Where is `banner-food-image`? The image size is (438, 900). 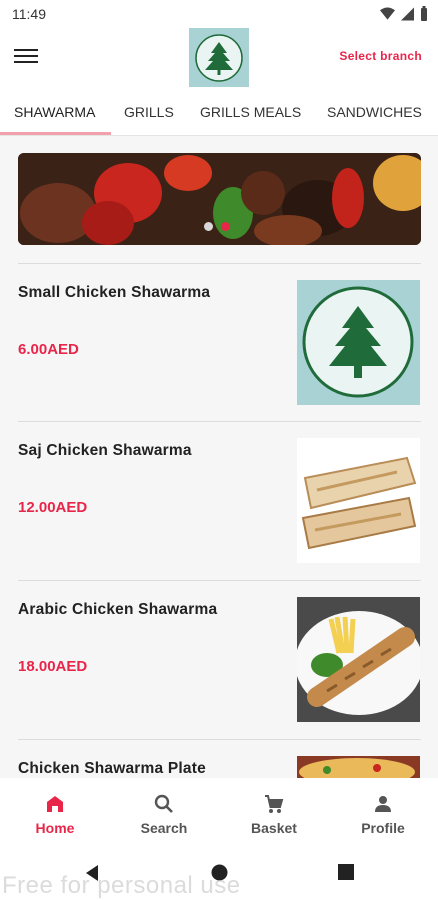
banner-food-image is located at coordinates (219, 199).